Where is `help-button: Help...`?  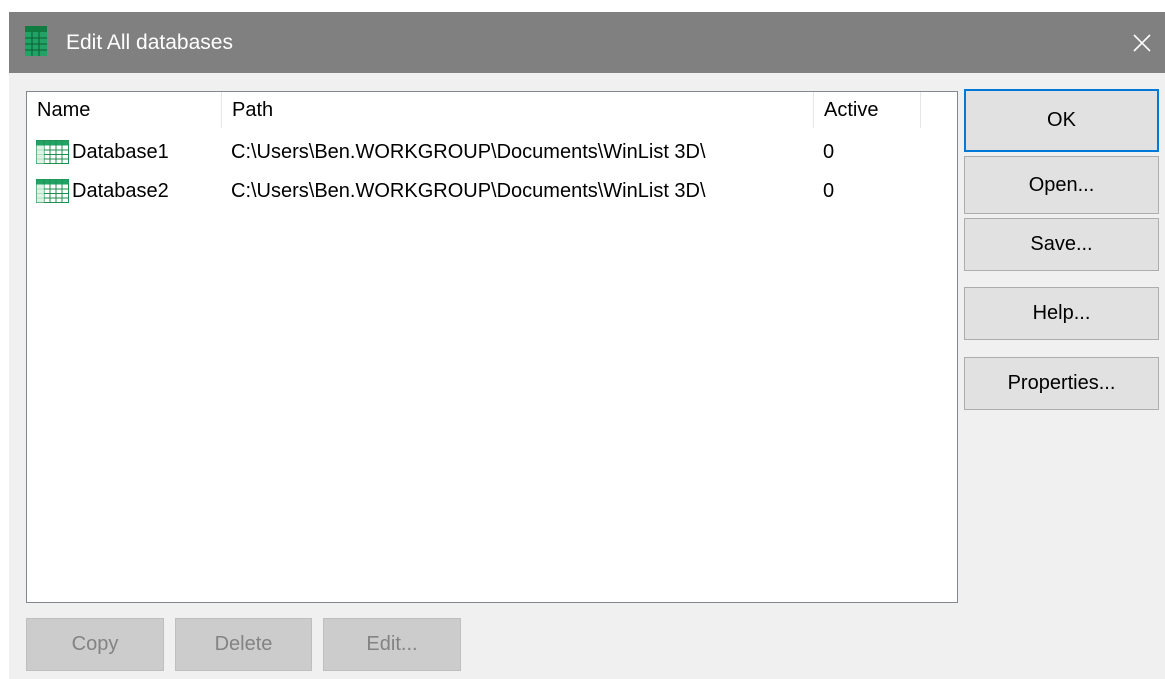 help-button: Help... is located at coordinates (1061, 313).